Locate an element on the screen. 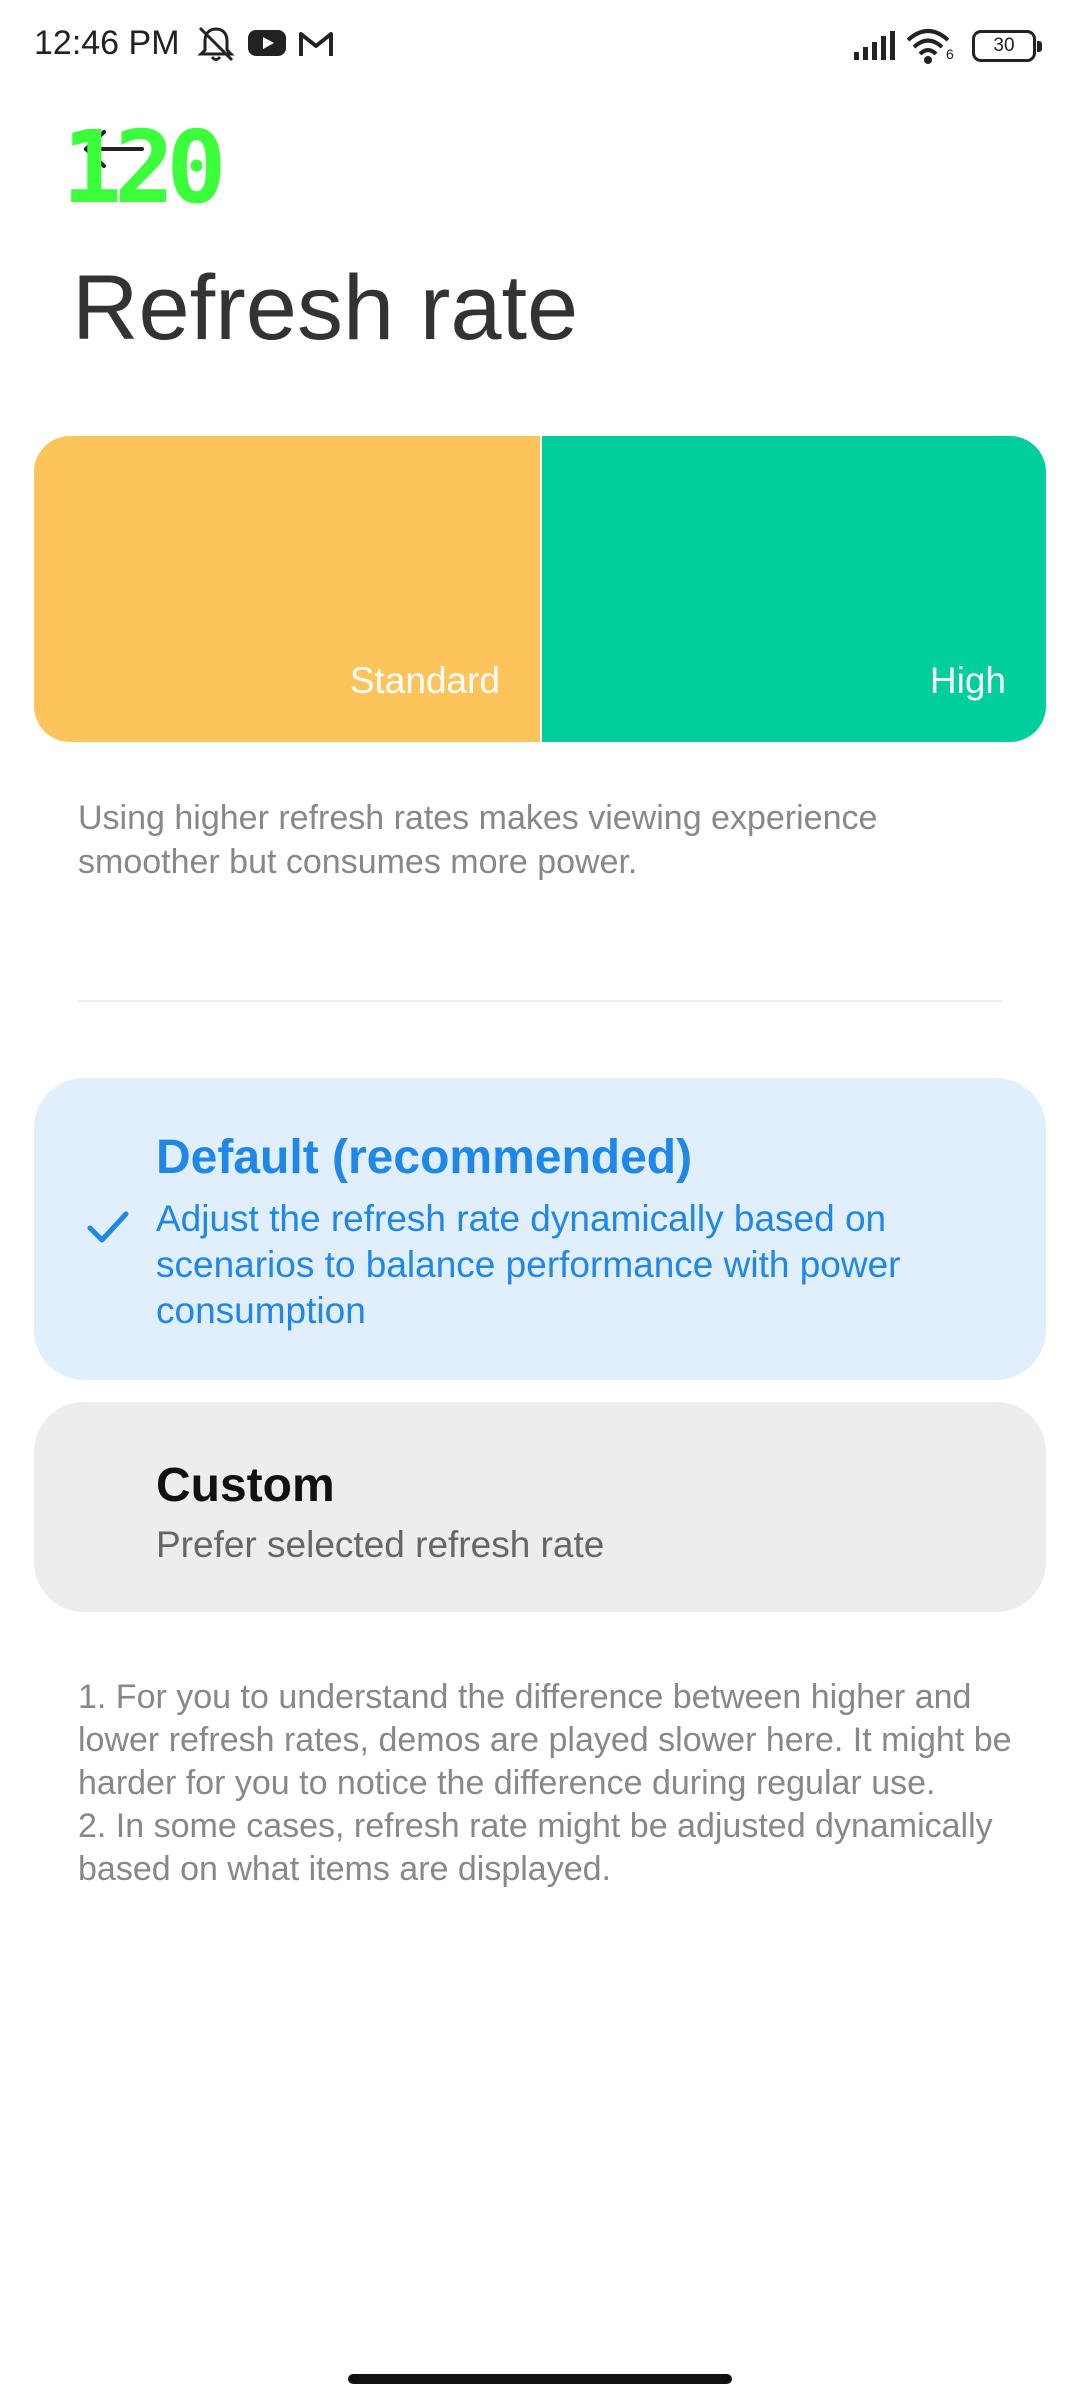  fps-counter-overlay: 120 is located at coordinates (144, 167).